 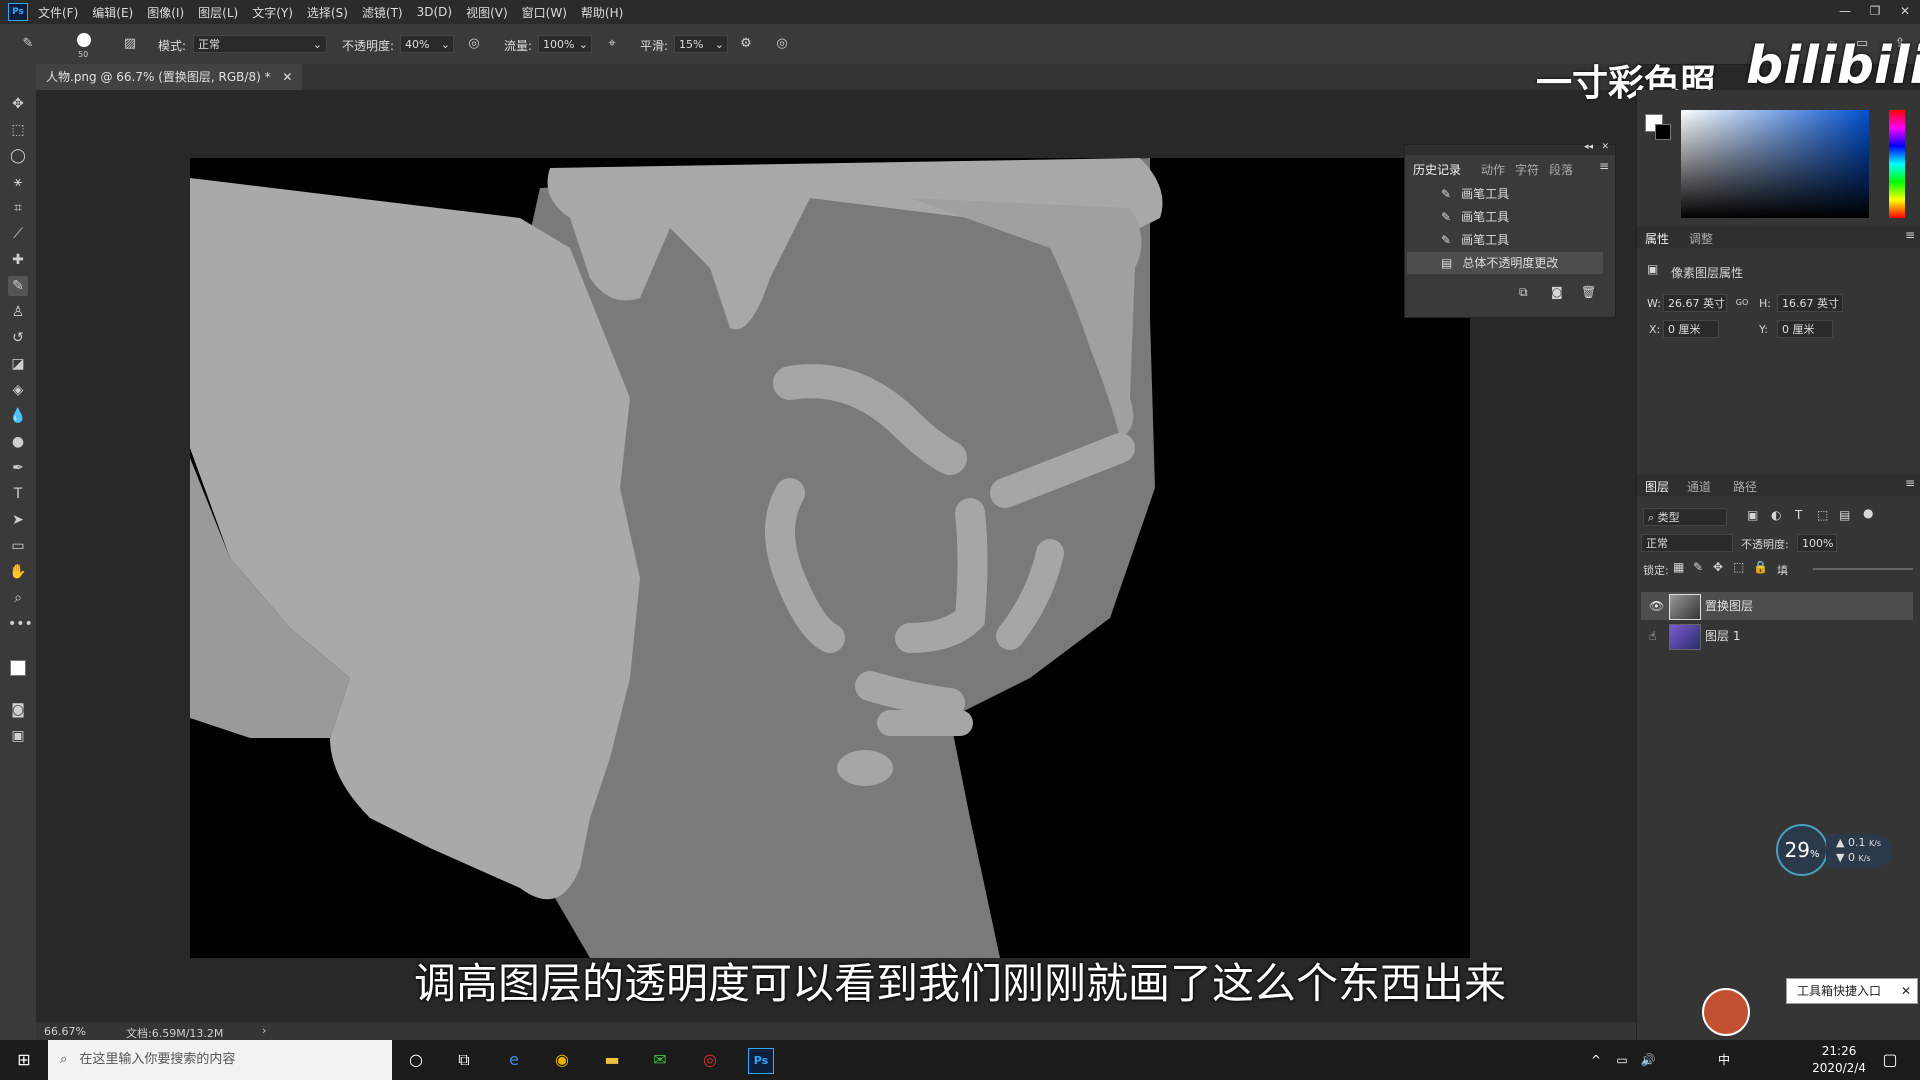 What do you see at coordinates (260, 44) in the screenshot?
I see `mode-select: 正常 ⌄` at bounding box center [260, 44].